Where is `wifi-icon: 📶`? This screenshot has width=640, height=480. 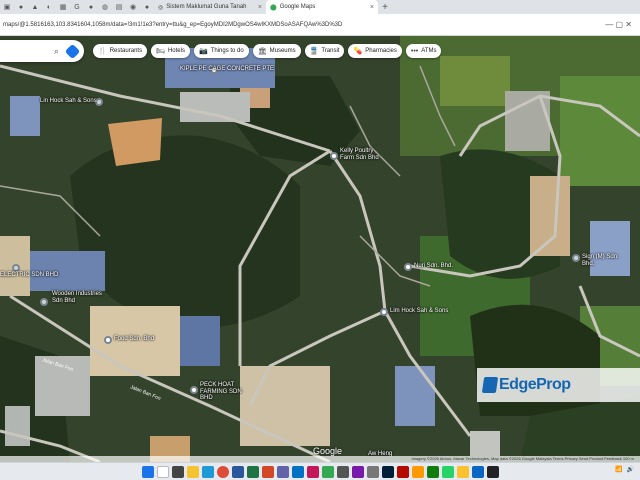 wifi-icon: 📶 is located at coordinates (618, 469).